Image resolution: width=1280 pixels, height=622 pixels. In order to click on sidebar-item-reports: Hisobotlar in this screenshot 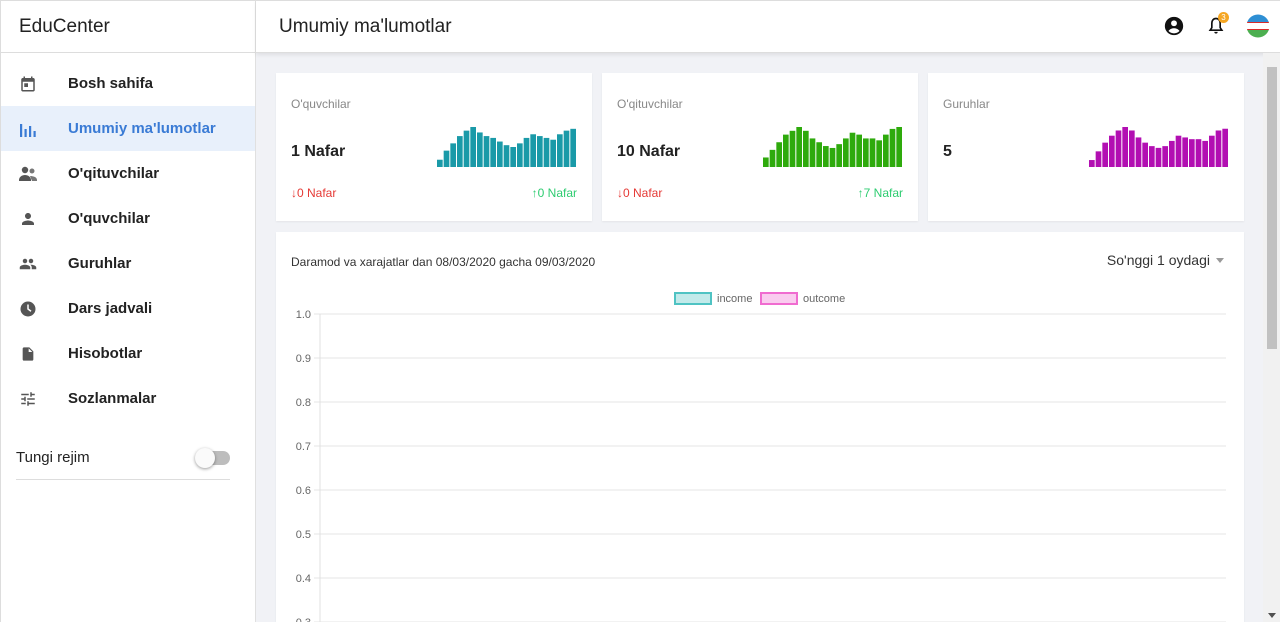, I will do `click(128, 353)`.